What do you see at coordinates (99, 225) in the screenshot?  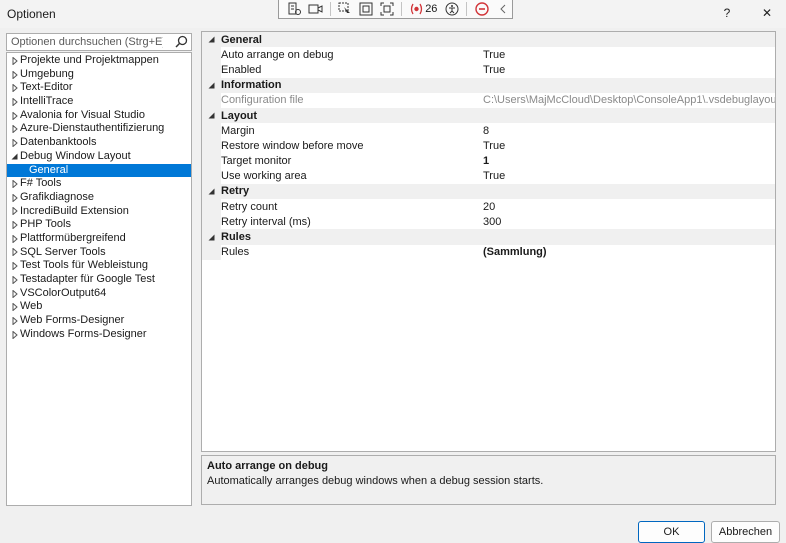 I see `tree-item: PHP Tools` at bounding box center [99, 225].